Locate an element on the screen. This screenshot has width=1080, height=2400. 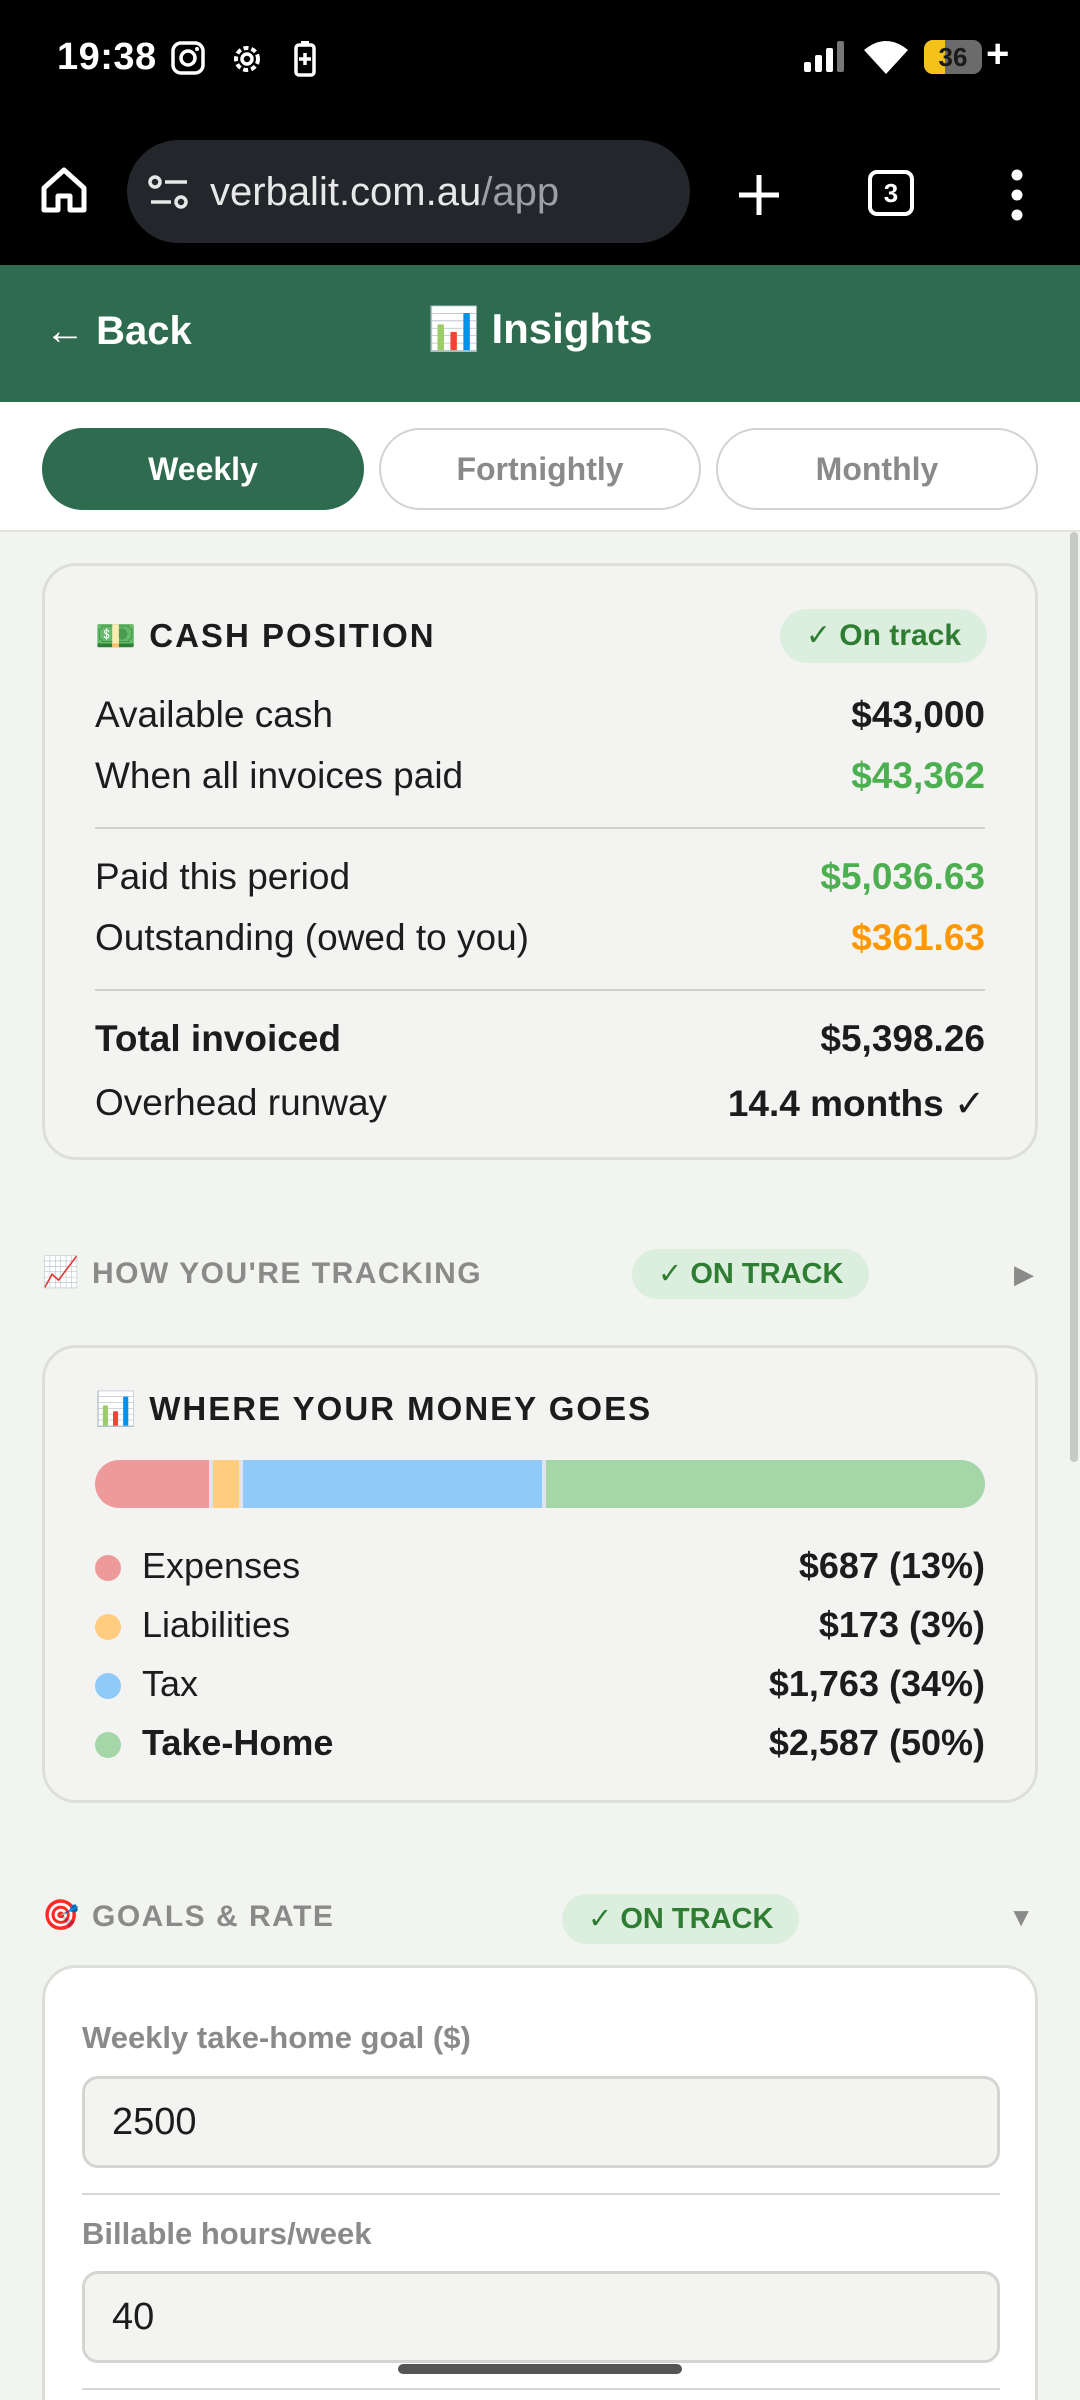
url-domain: verbalit.com.au is located at coordinates (346, 192).